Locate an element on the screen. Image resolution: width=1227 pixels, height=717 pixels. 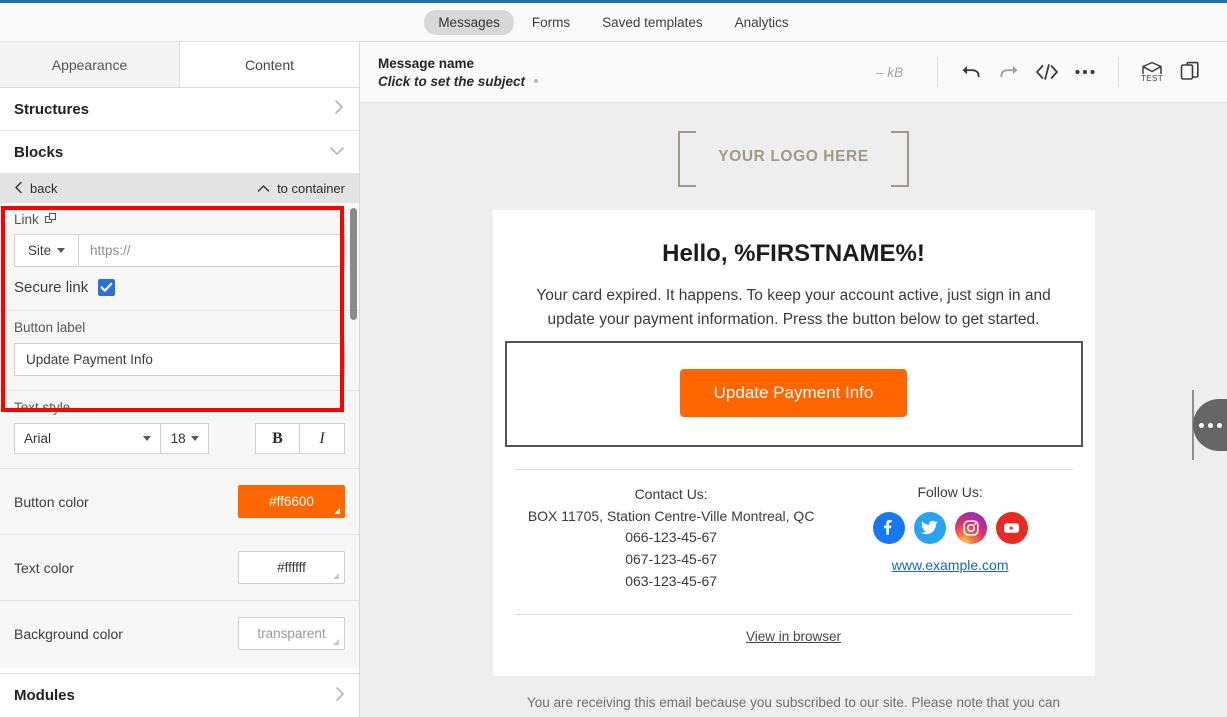
tab-appearance: Appearance is located at coordinates (90, 64).